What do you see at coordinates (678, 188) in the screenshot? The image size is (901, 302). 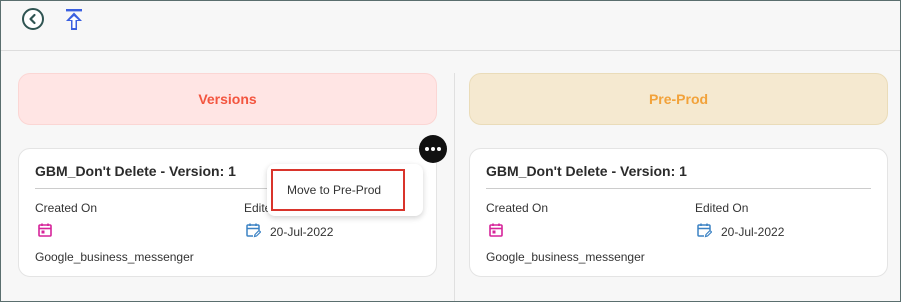 I see `divider` at bounding box center [678, 188].